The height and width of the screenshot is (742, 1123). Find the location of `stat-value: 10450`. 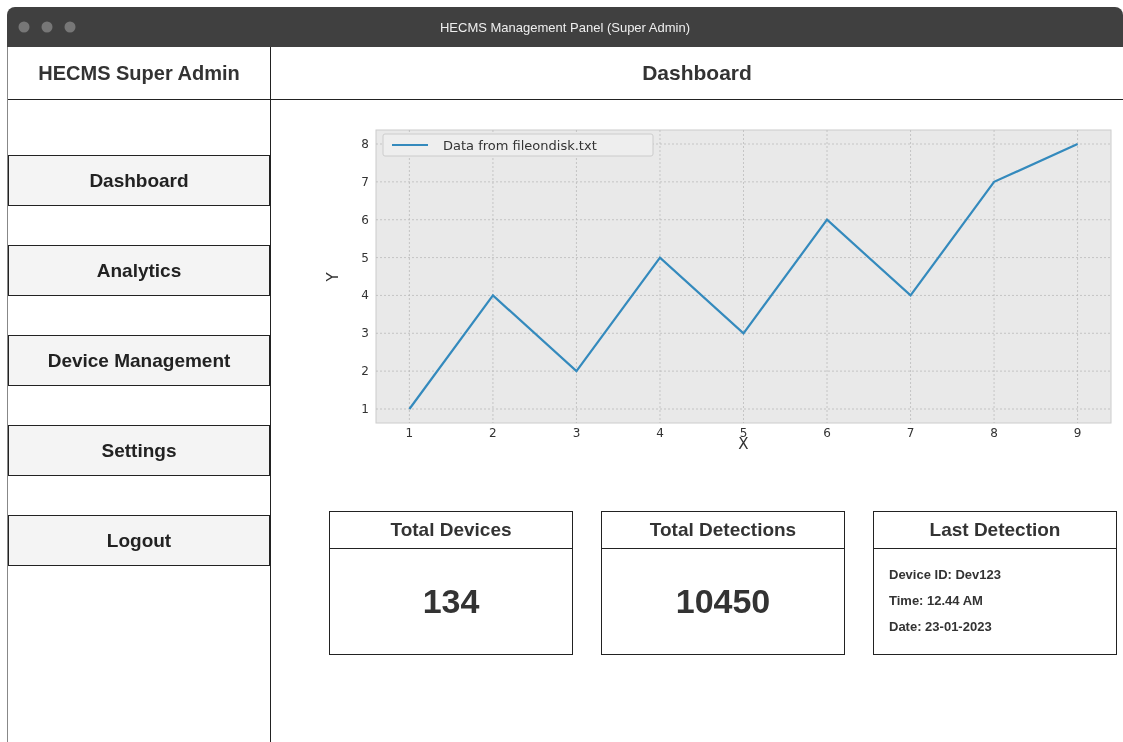

stat-value: 10450 is located at coordinates (723, 601).